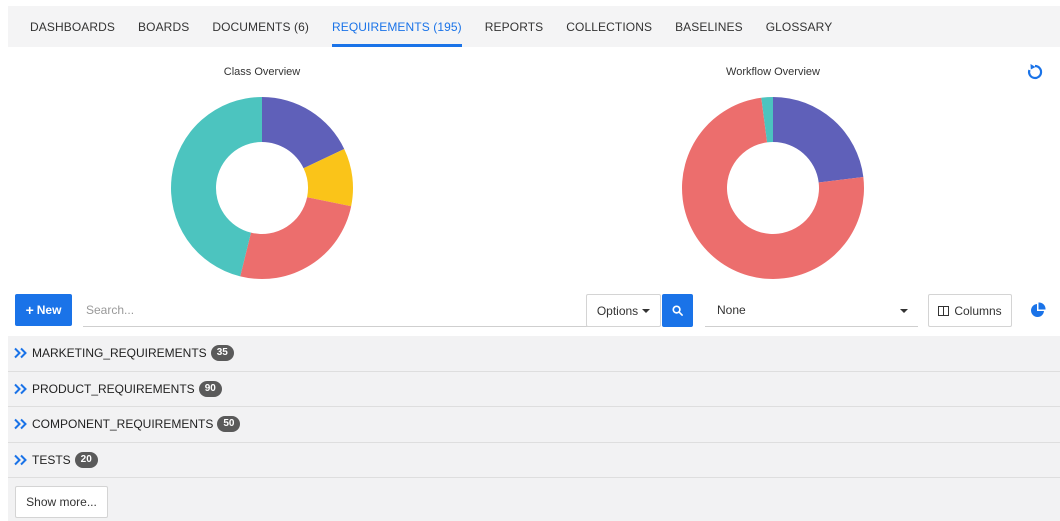  Describe the element at coordinates (534, 460) in the screenshot. I see `group-row-tests: TESTS 20` at that location.